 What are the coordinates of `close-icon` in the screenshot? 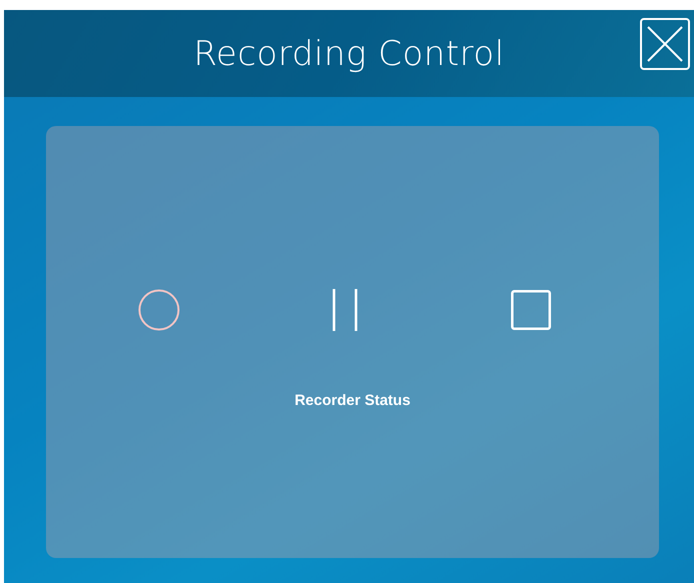 It's located at (665, 44).